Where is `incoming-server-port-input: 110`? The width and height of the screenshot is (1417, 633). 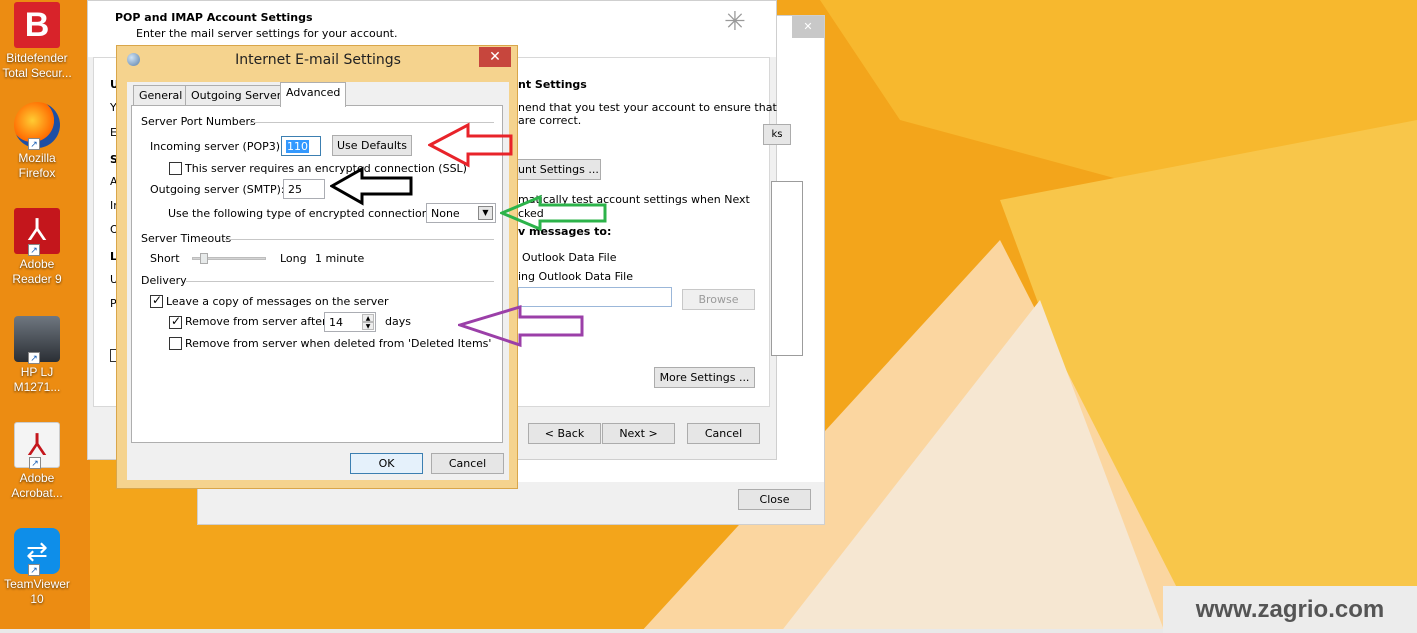
incoming-server-port-input: 110 is located at coordinates (301, 146).